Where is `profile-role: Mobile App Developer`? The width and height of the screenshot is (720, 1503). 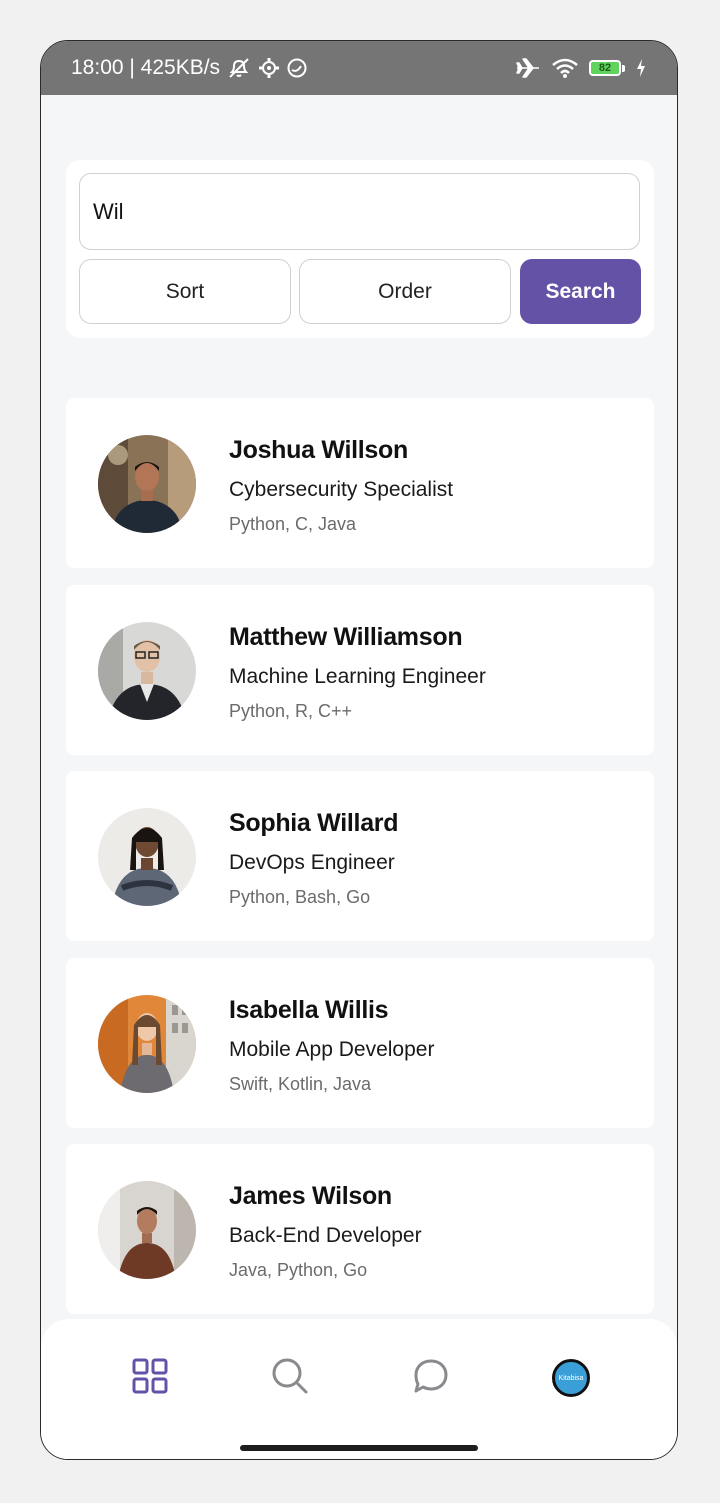
profile-role: Mobile App Developer is located at coordinates (332, 1049).